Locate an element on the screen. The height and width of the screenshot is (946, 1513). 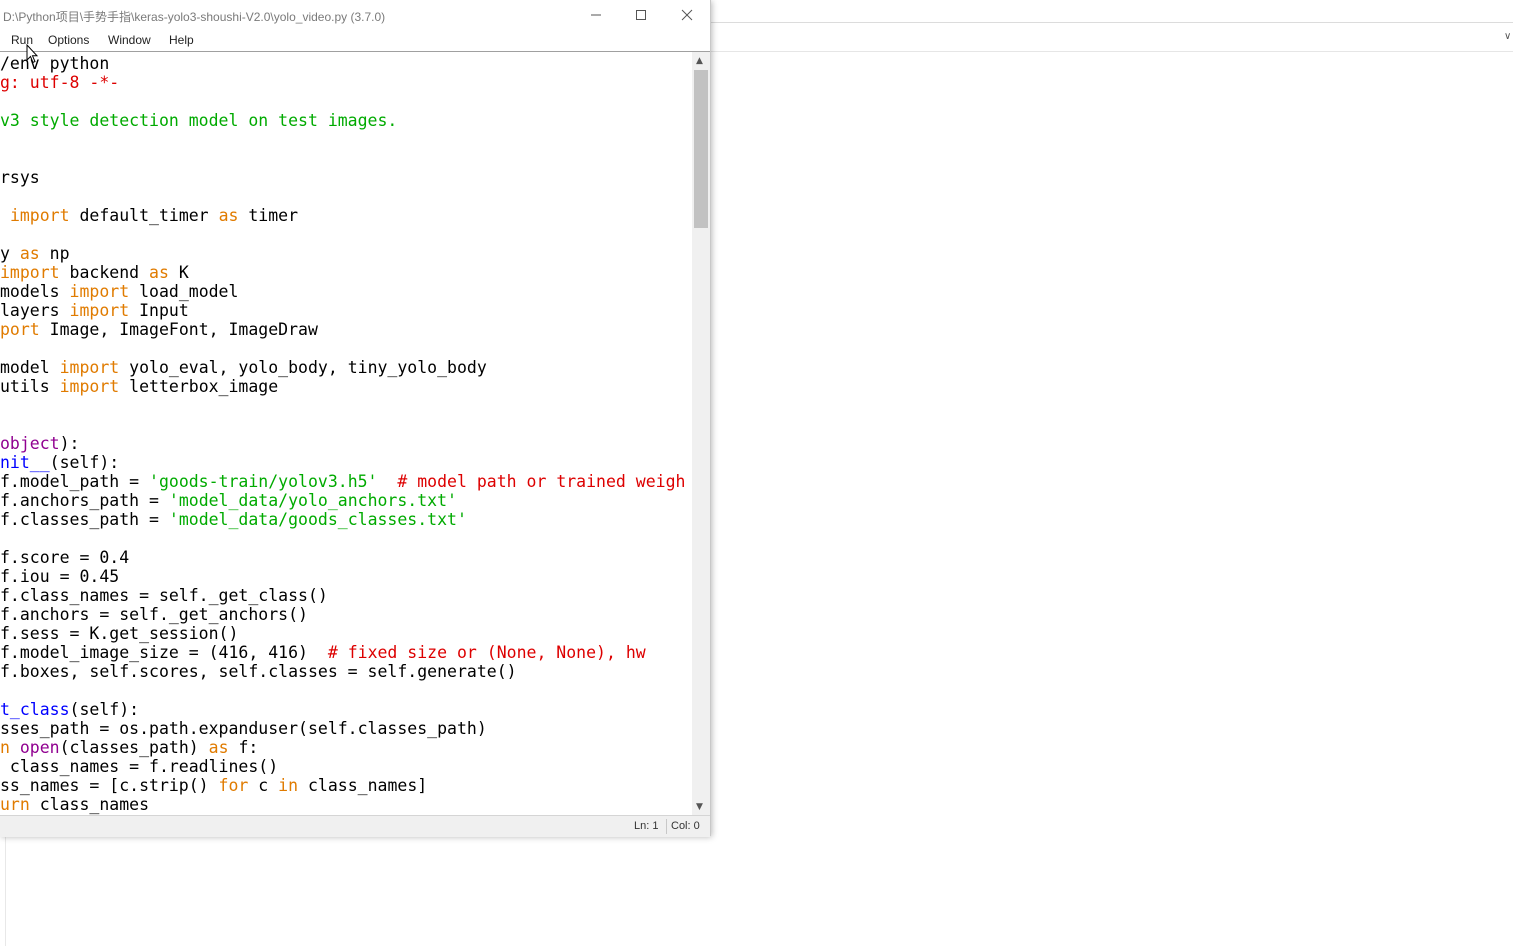
code-line: f.sess = K.get_session() is located at coordinates (342, 633).